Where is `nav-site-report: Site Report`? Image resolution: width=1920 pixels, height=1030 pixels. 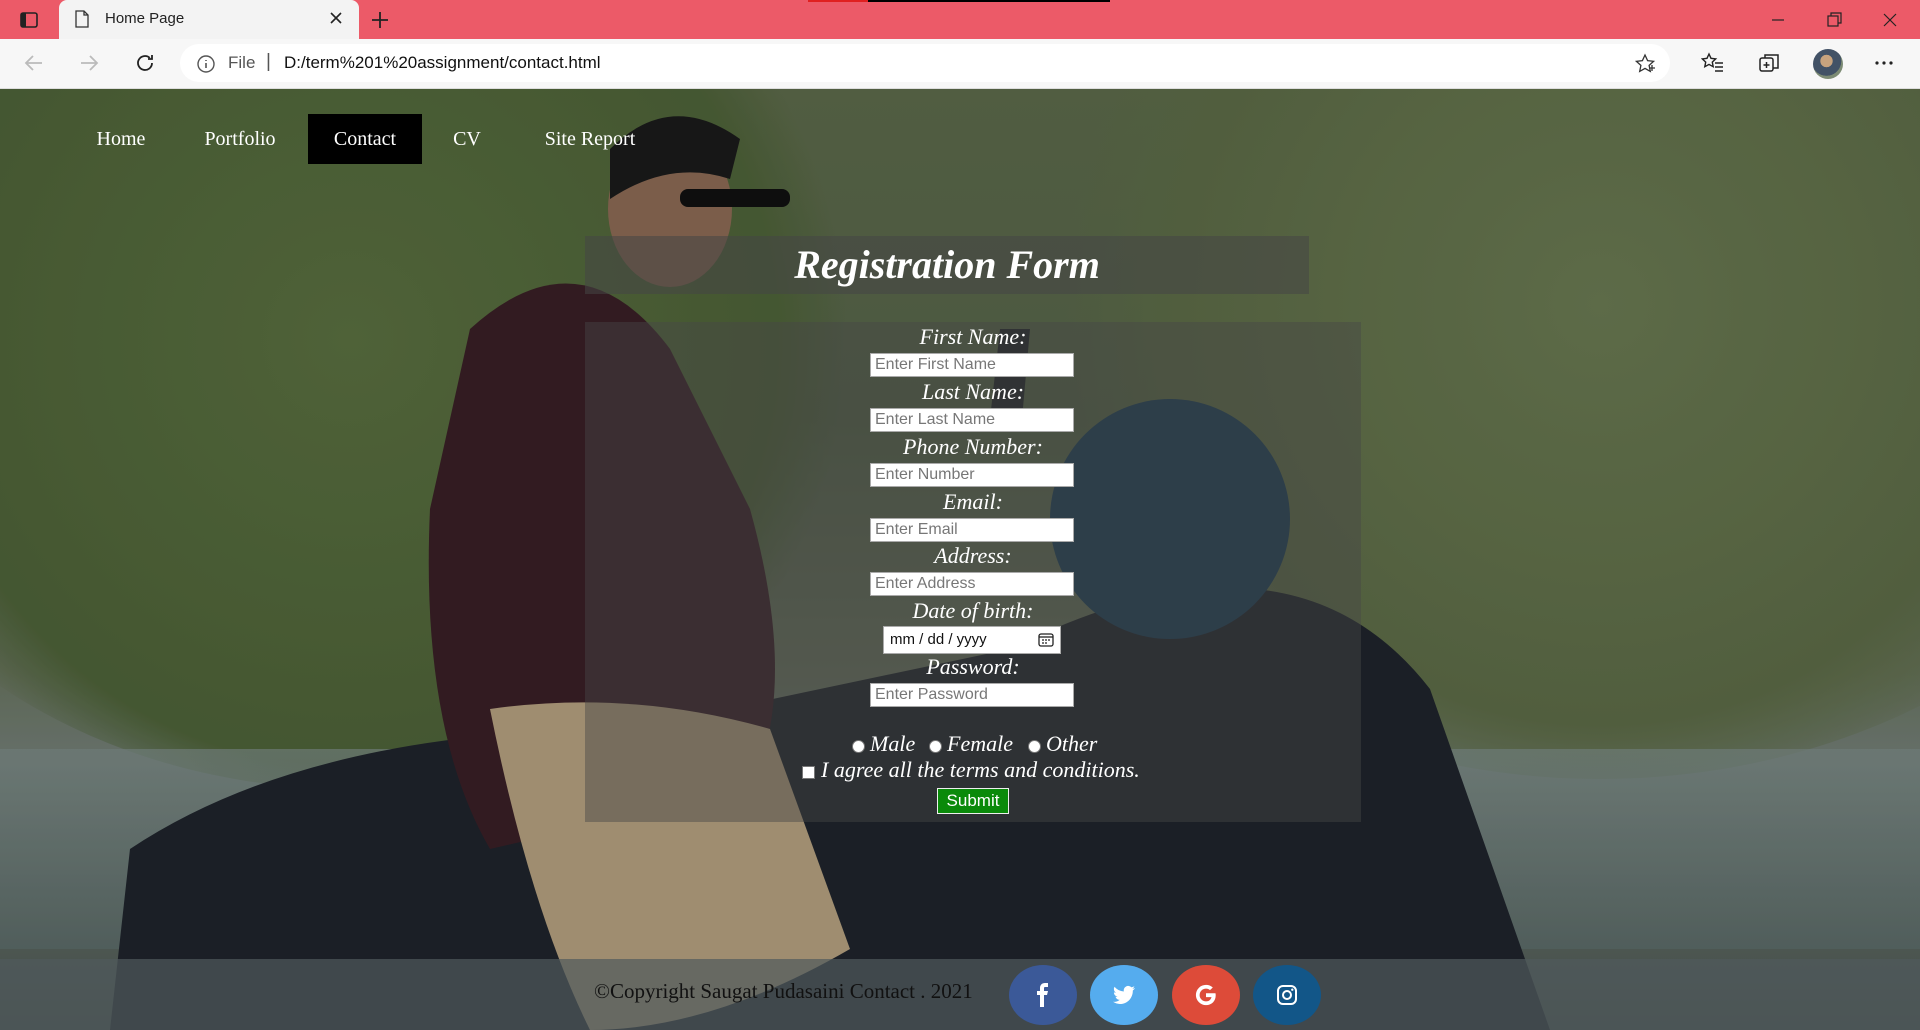 nav-site-report: Site Report is located at coordinates (590, 139).